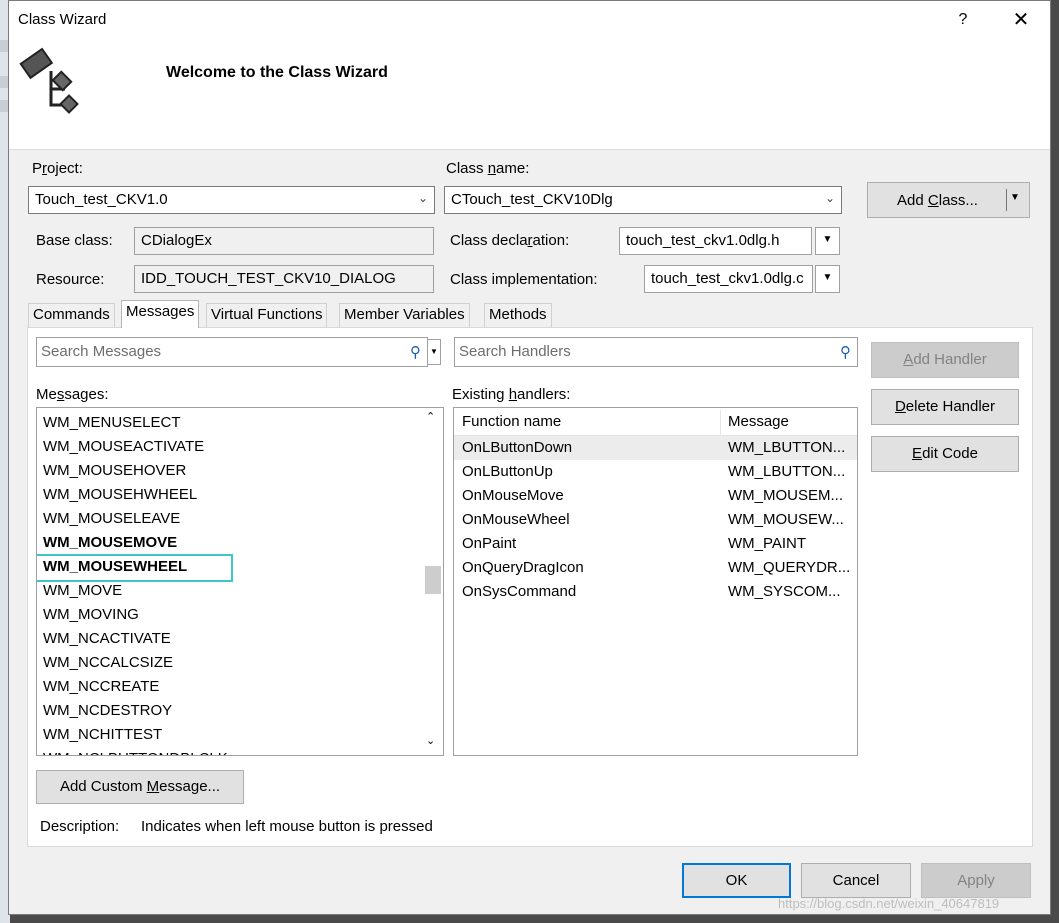  Describe the element at coordinates (720, 423) in the screenshot. I see `column-divider` at that location.